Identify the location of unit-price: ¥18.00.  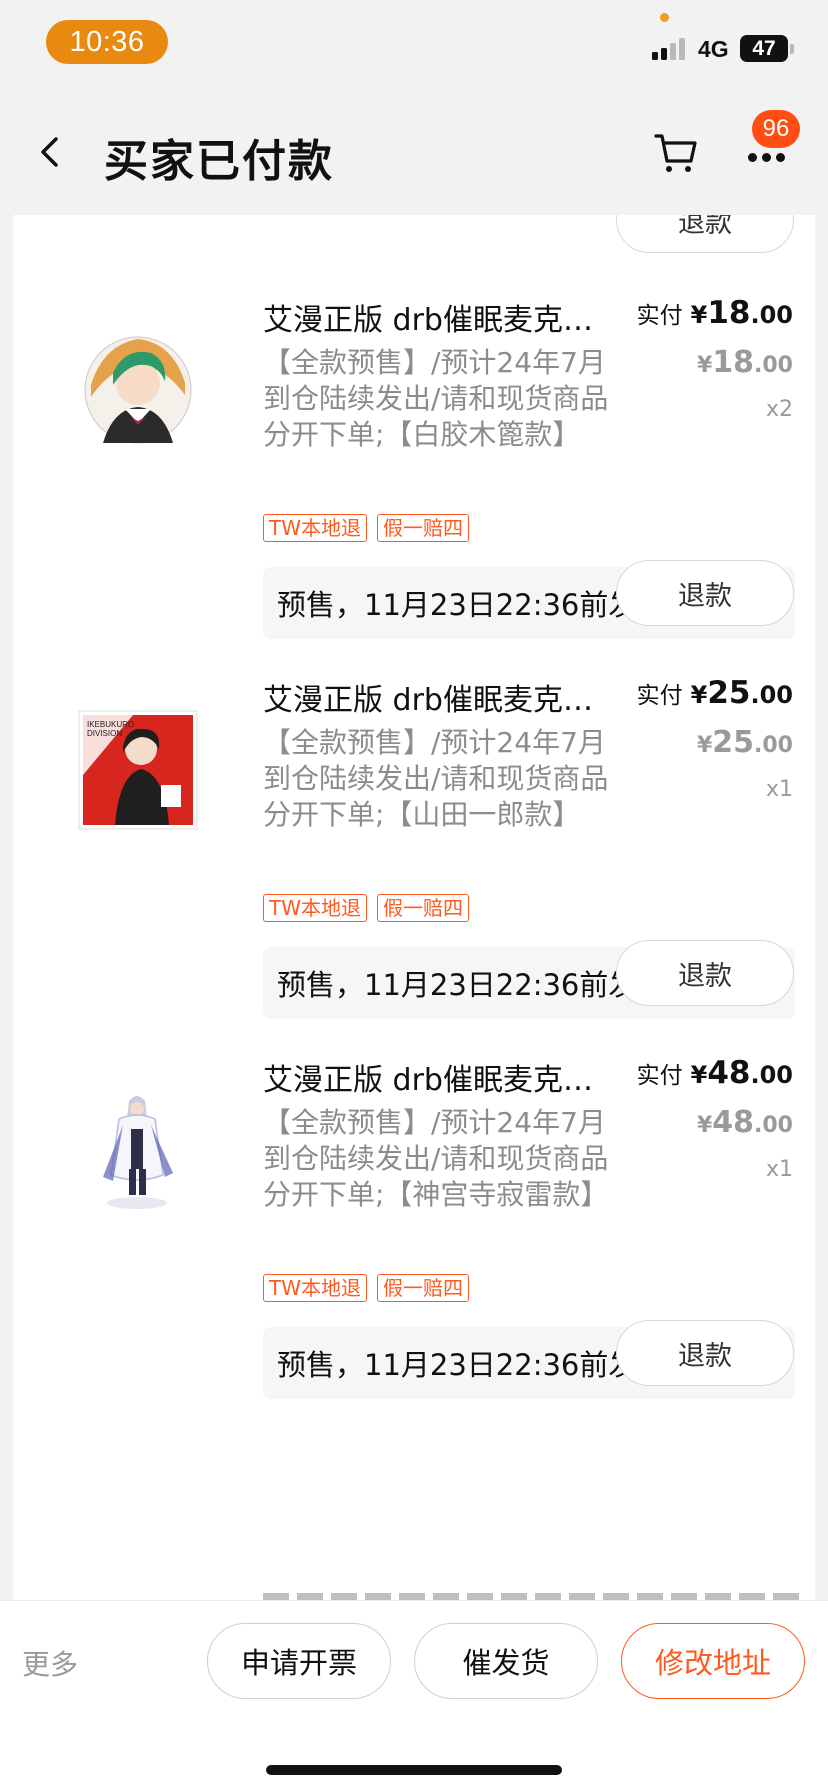
(745, 362).